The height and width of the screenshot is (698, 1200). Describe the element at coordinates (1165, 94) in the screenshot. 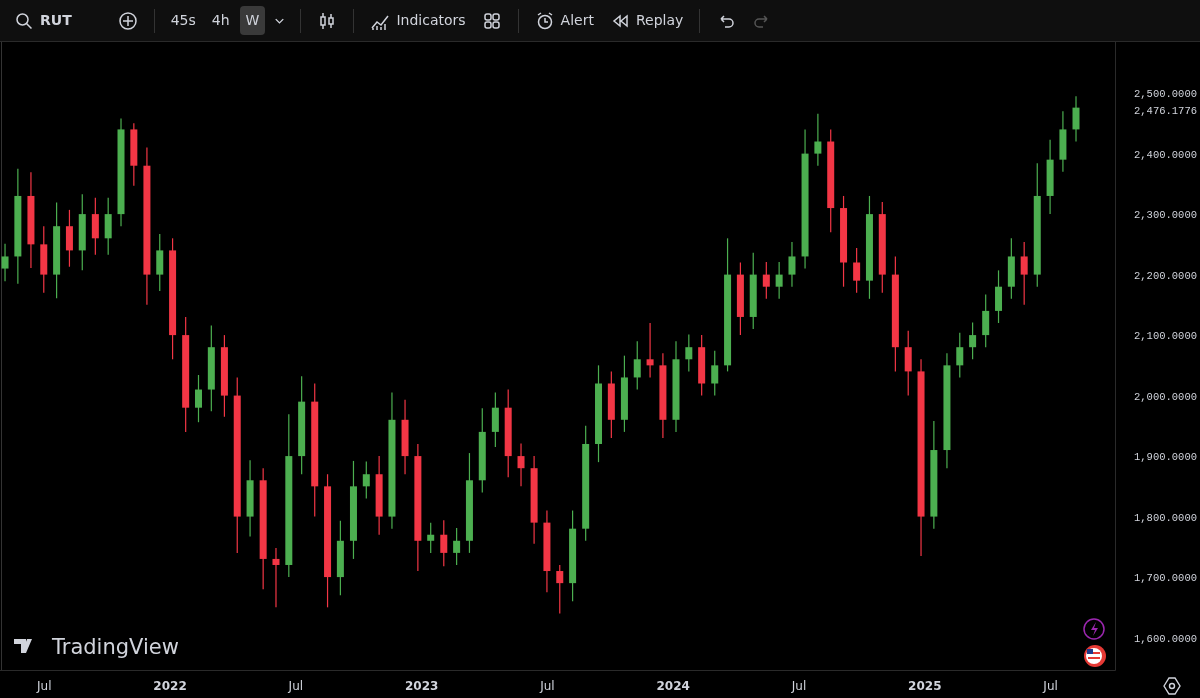

I see `price-axis-label: 2,500.0000` at that location.